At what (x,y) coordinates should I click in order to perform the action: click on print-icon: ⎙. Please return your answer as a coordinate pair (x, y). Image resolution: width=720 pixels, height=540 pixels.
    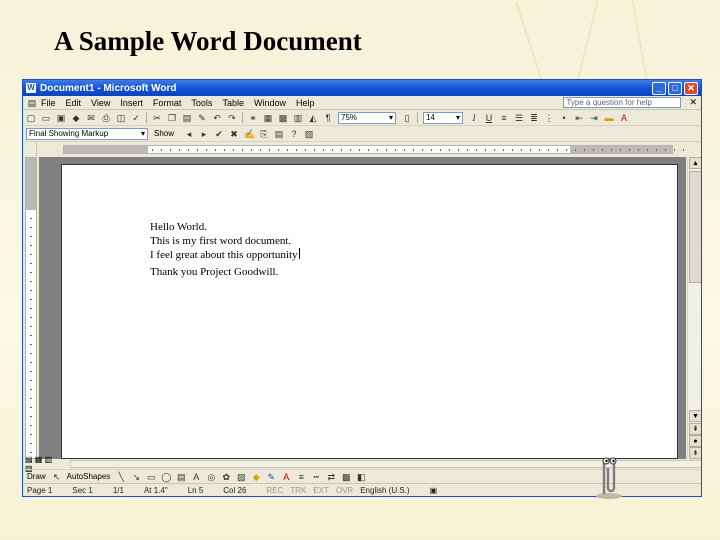
    Looking at the image, I should click on (106, 118).